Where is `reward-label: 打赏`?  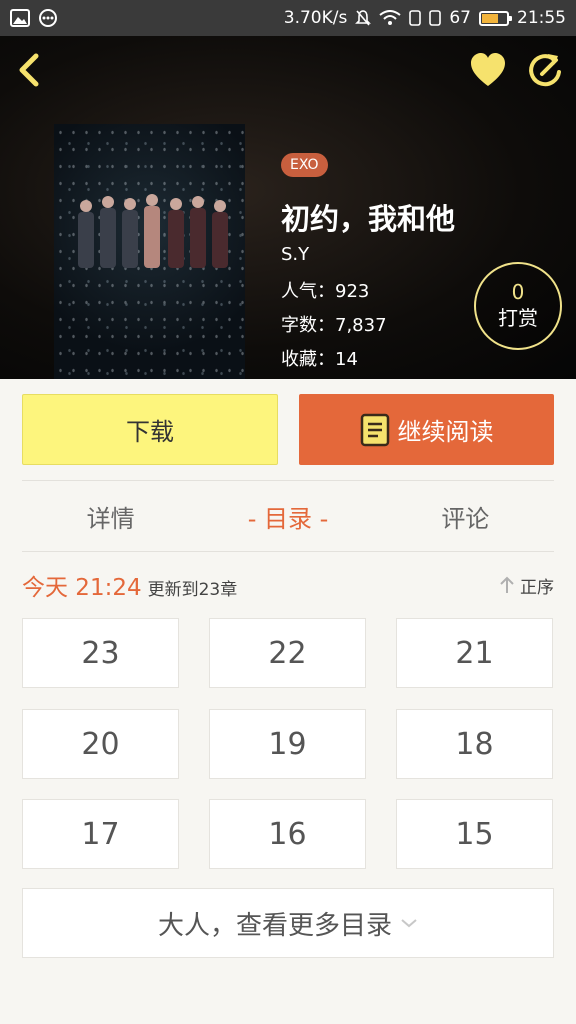 reward-label: 打赏 is located at coordinates (518, 318).